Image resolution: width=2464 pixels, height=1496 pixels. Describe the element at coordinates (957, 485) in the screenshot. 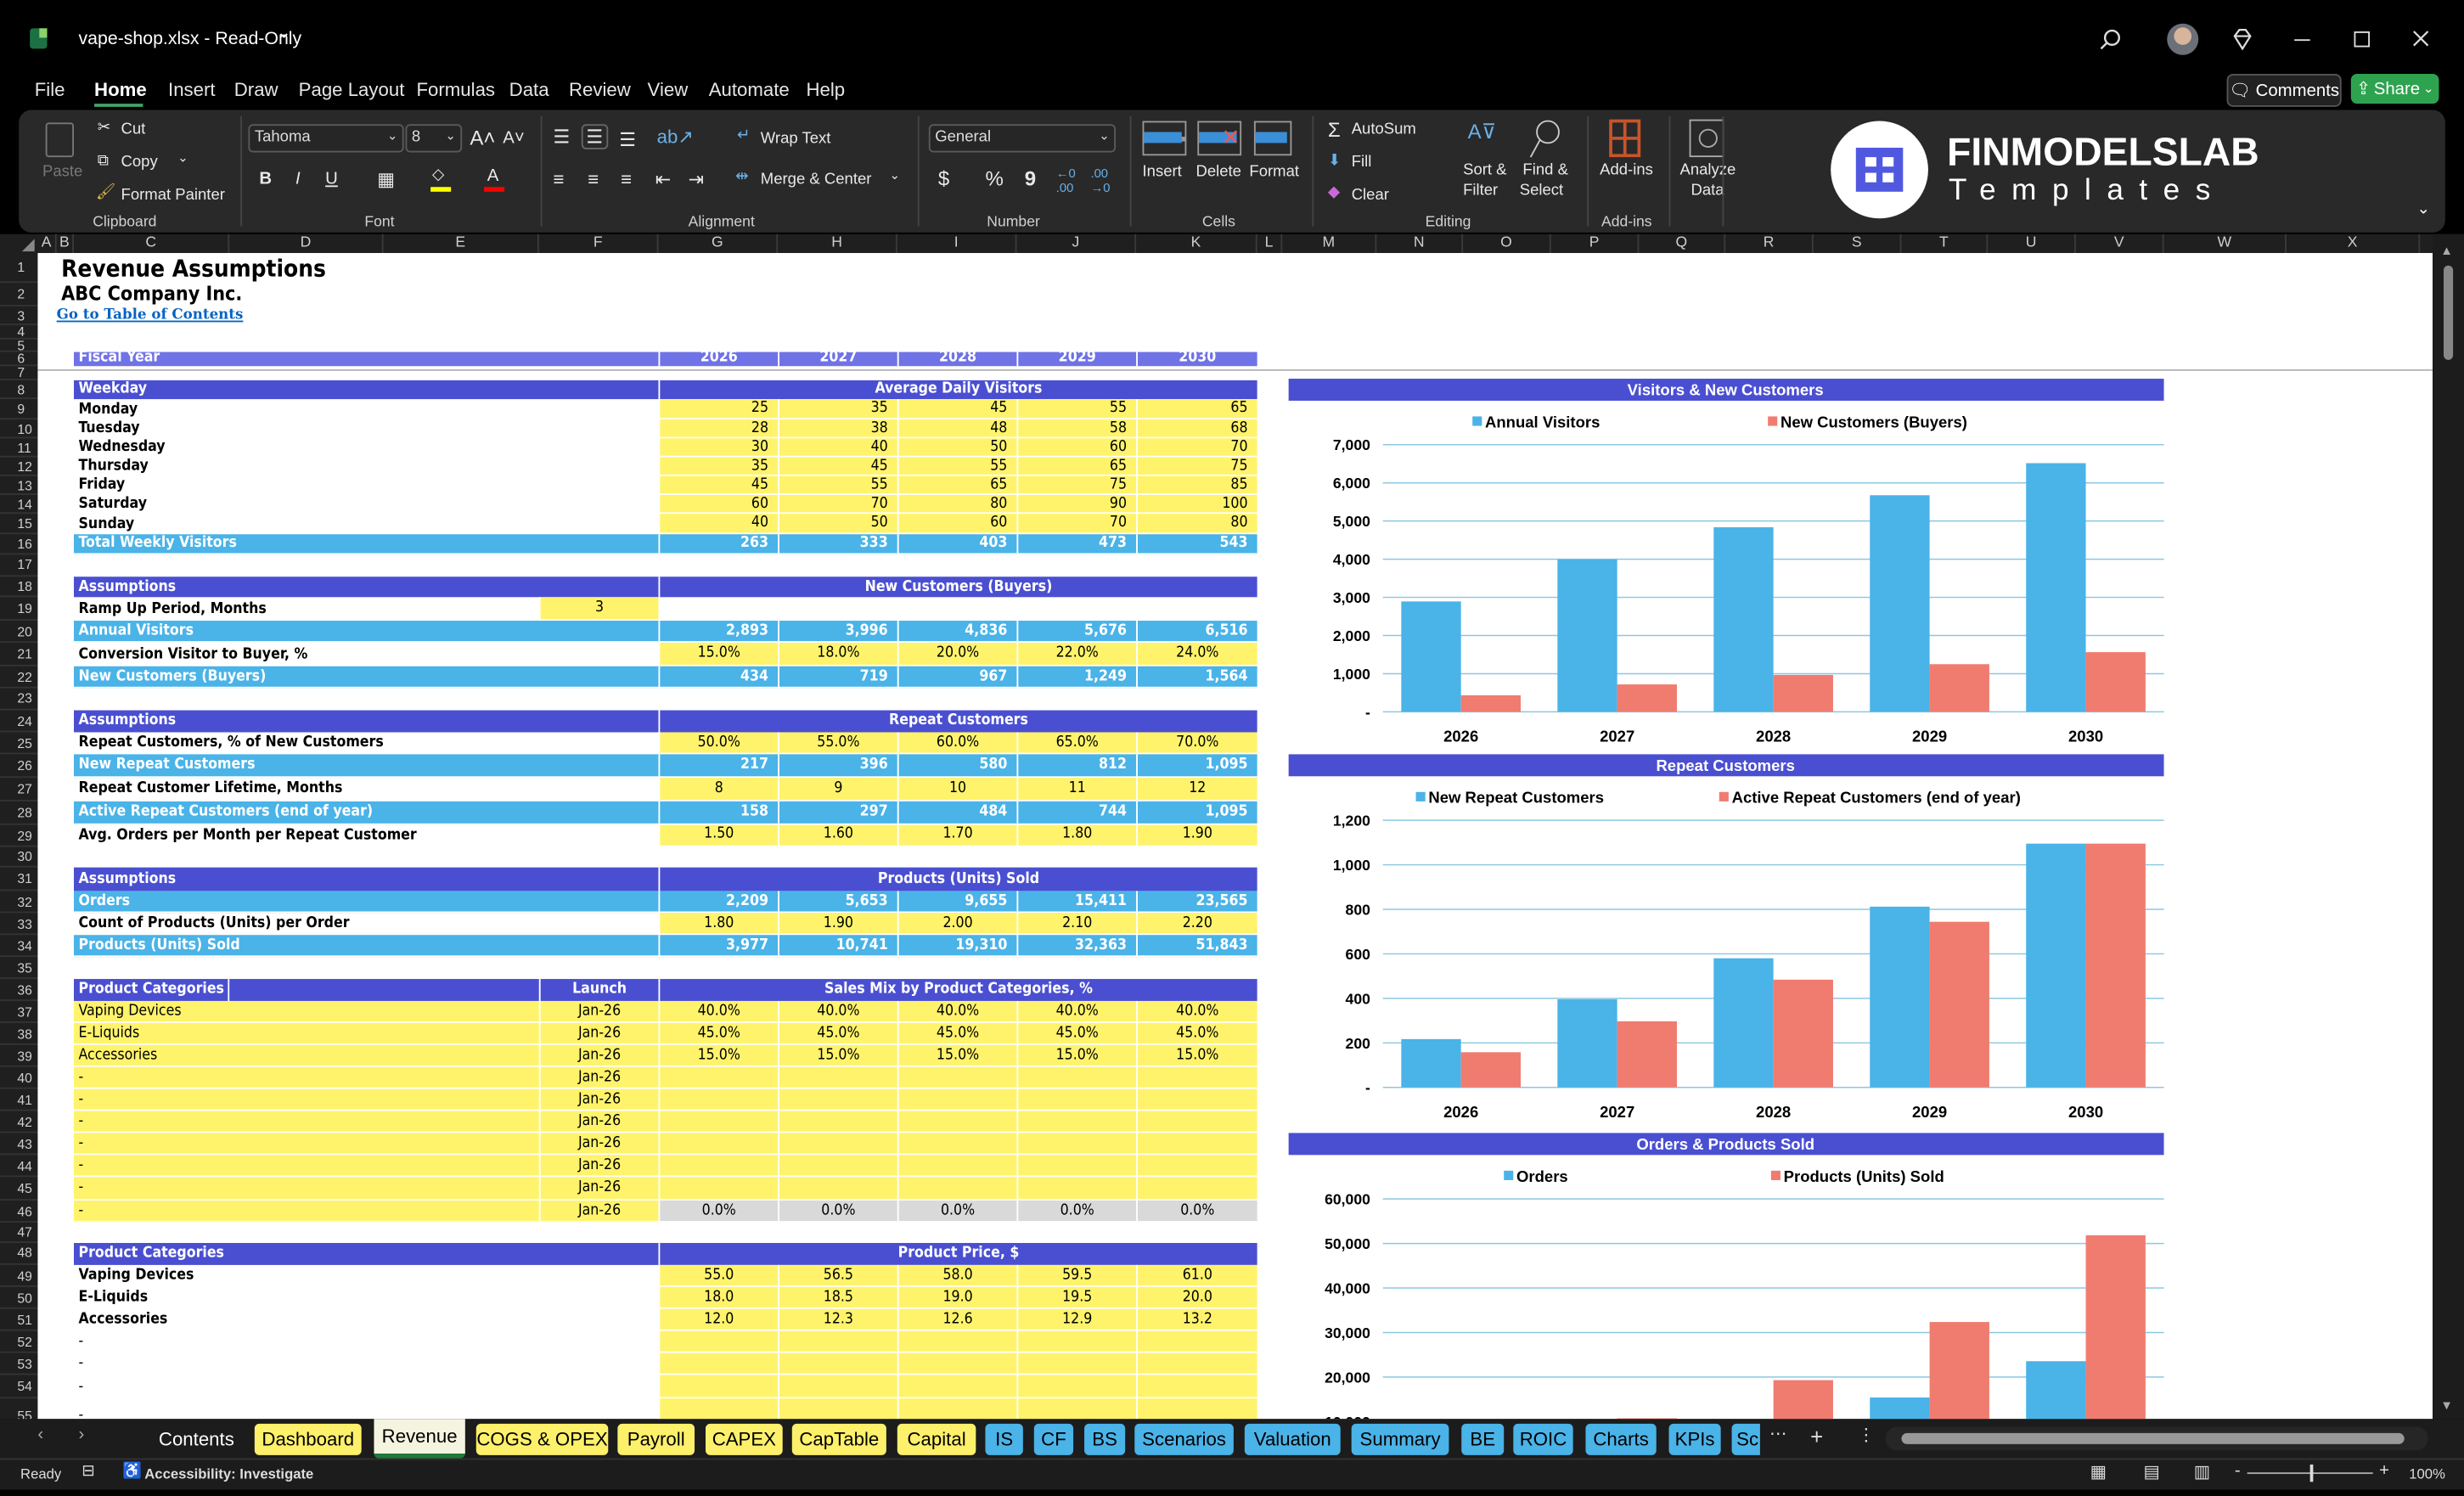

I see `input-value: 65` at that location.